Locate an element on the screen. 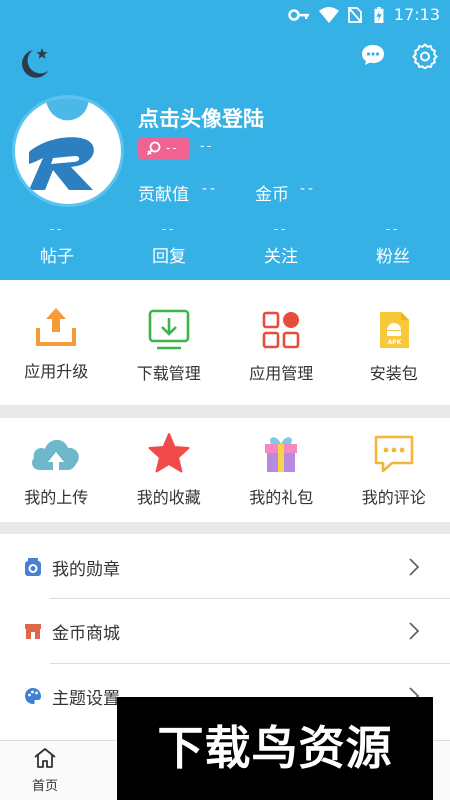 The width and height of the screenshot is (450, 800). no-sim-icon is located at coordinates (355, 15).